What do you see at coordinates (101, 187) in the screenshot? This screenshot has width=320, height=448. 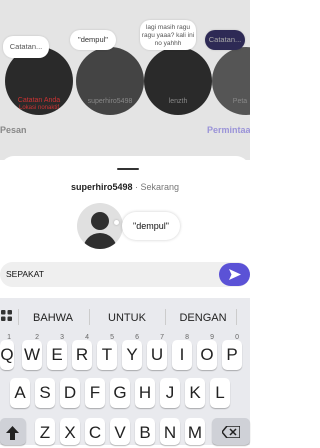 I see `username: superhiro5498` at bounding box center [101, 187].